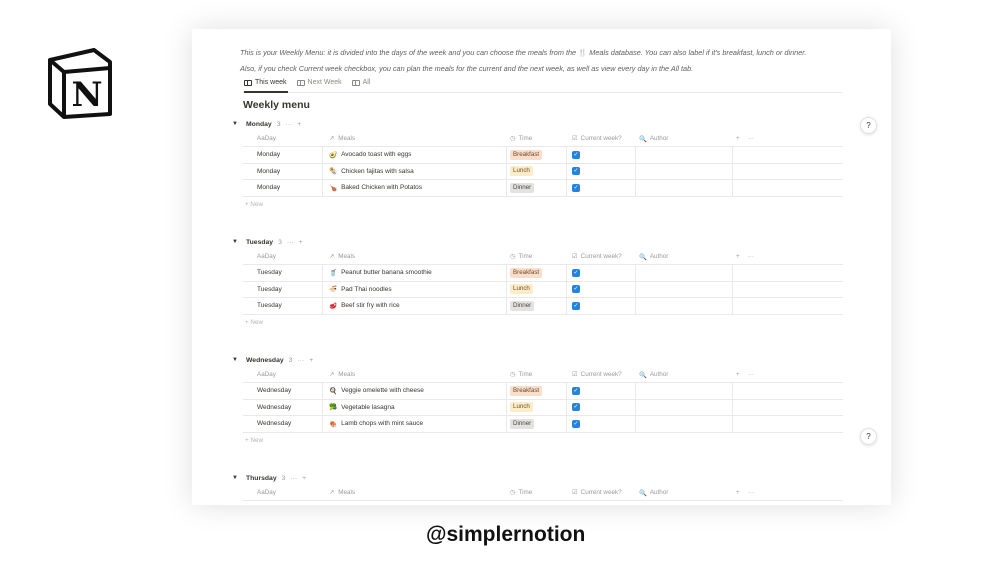 The height and width of the screenshot is (565, 1005). Describe the element at coordinates (368, 407) in the screenshot. I see `meal-link: Vegetable lasagna` at that location.